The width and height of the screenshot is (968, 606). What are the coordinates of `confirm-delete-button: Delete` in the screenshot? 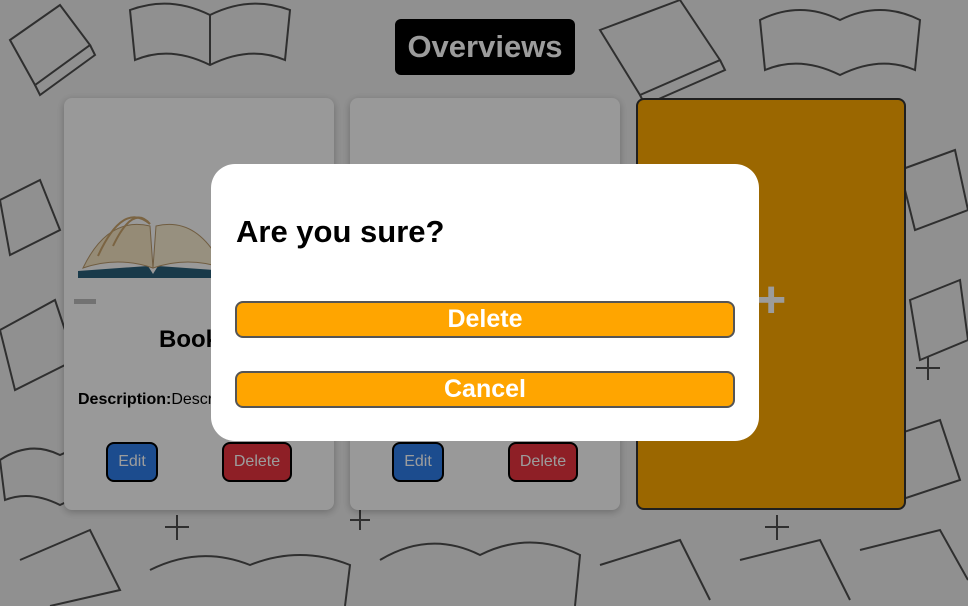 It's located at (485, 319).